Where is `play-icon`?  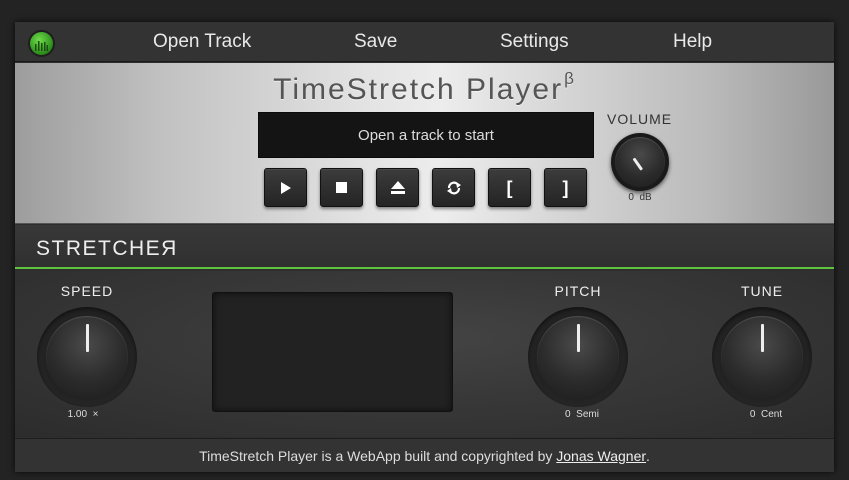 play-icon is located at coordinates (285, 187).